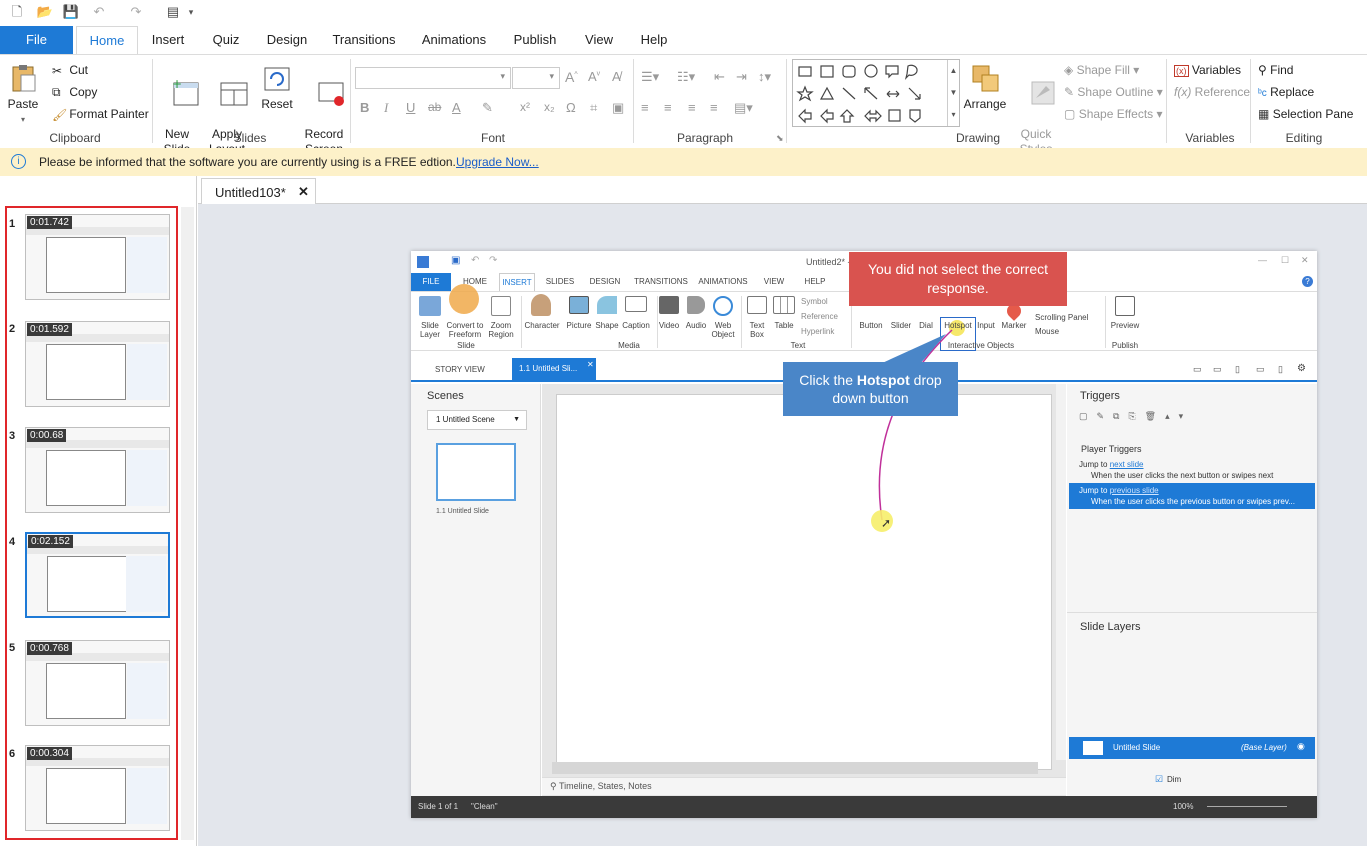  I want to click on slide-duration: 0:01.742, so click(49, 222).